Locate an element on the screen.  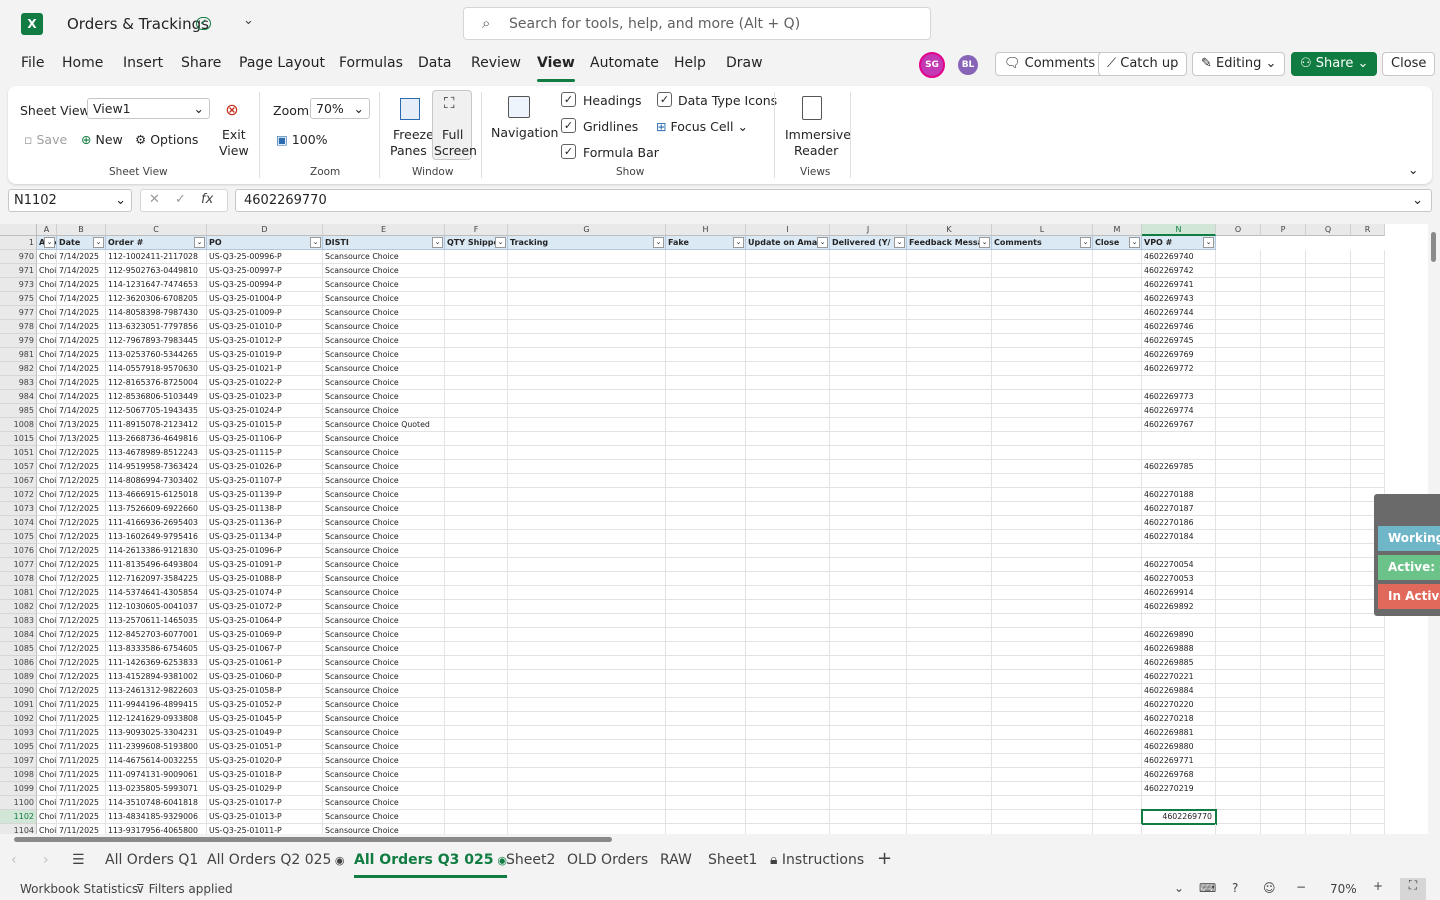
insert-function-icon: fx is located at coordinates (207, 199).